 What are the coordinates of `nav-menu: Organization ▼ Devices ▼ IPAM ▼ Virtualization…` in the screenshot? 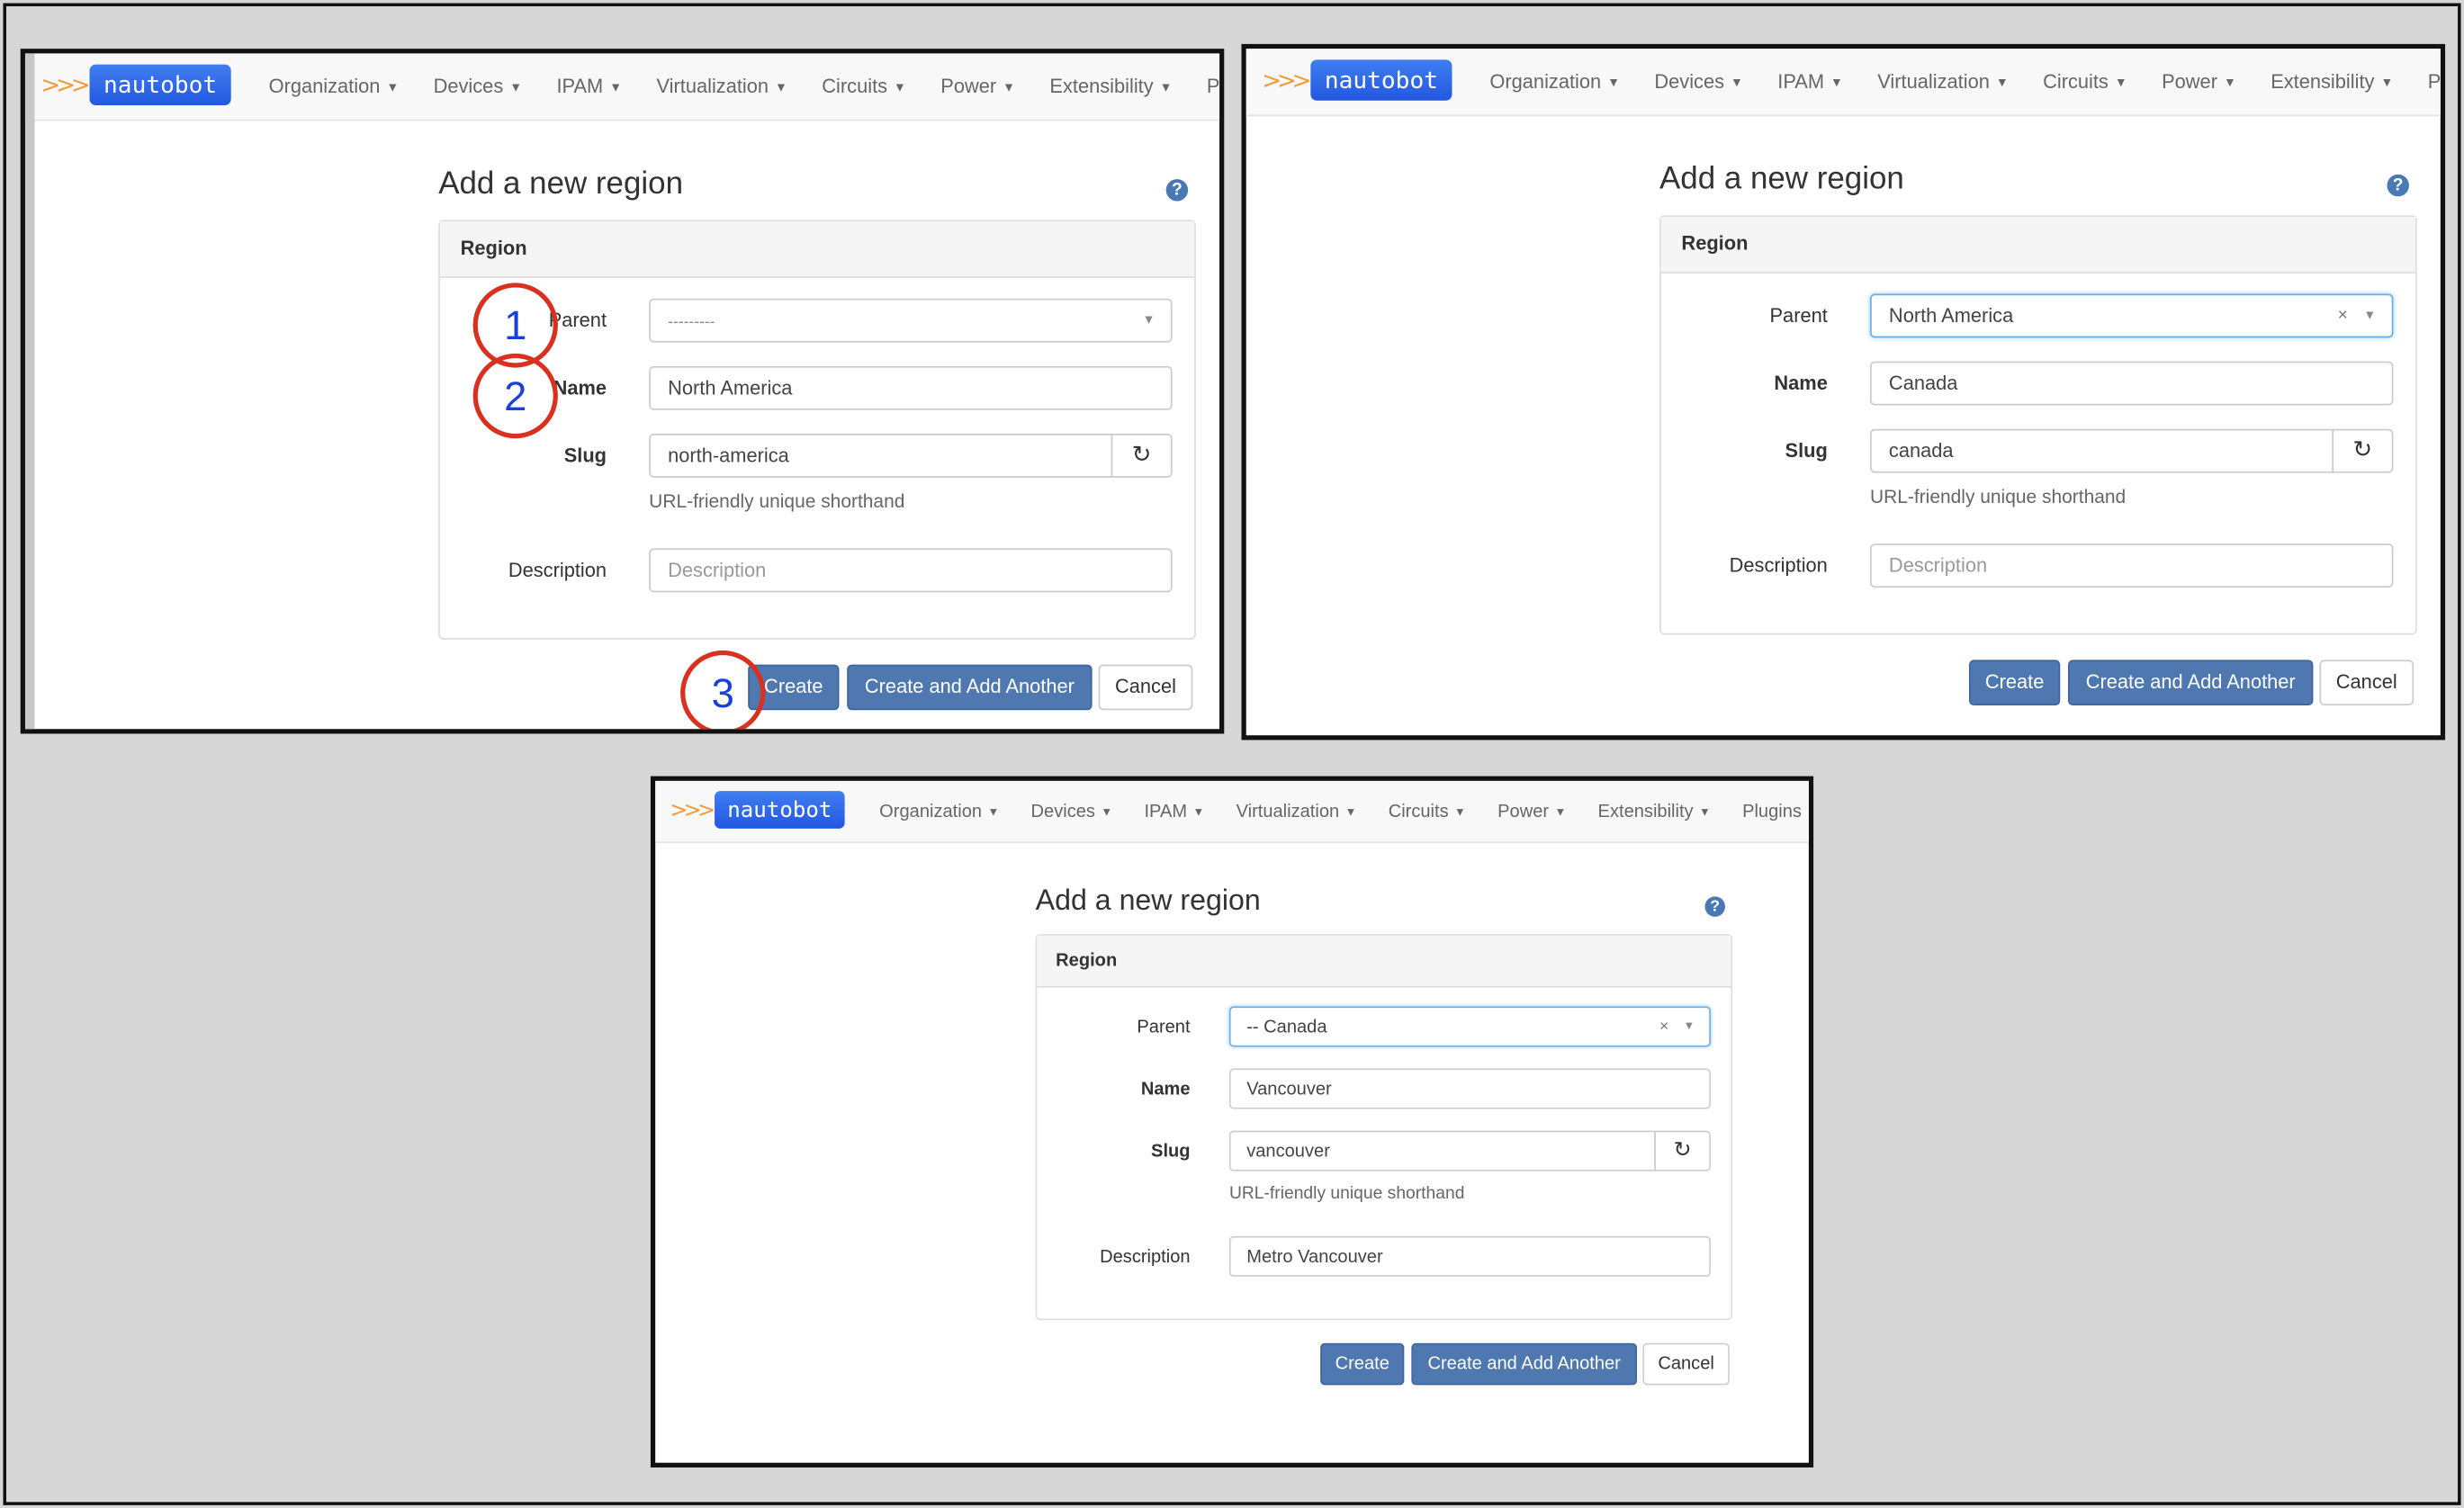 It's located at (744, 86).